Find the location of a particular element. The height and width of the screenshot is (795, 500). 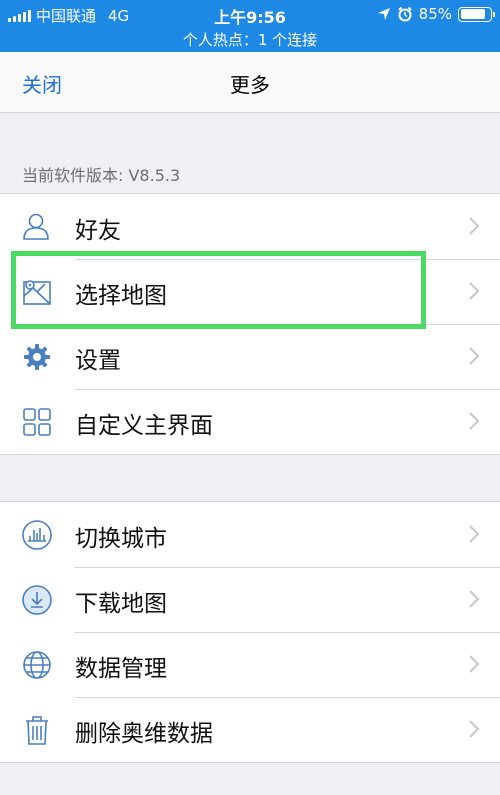

battery-percent: 85% is located at coordinates (435, 14).